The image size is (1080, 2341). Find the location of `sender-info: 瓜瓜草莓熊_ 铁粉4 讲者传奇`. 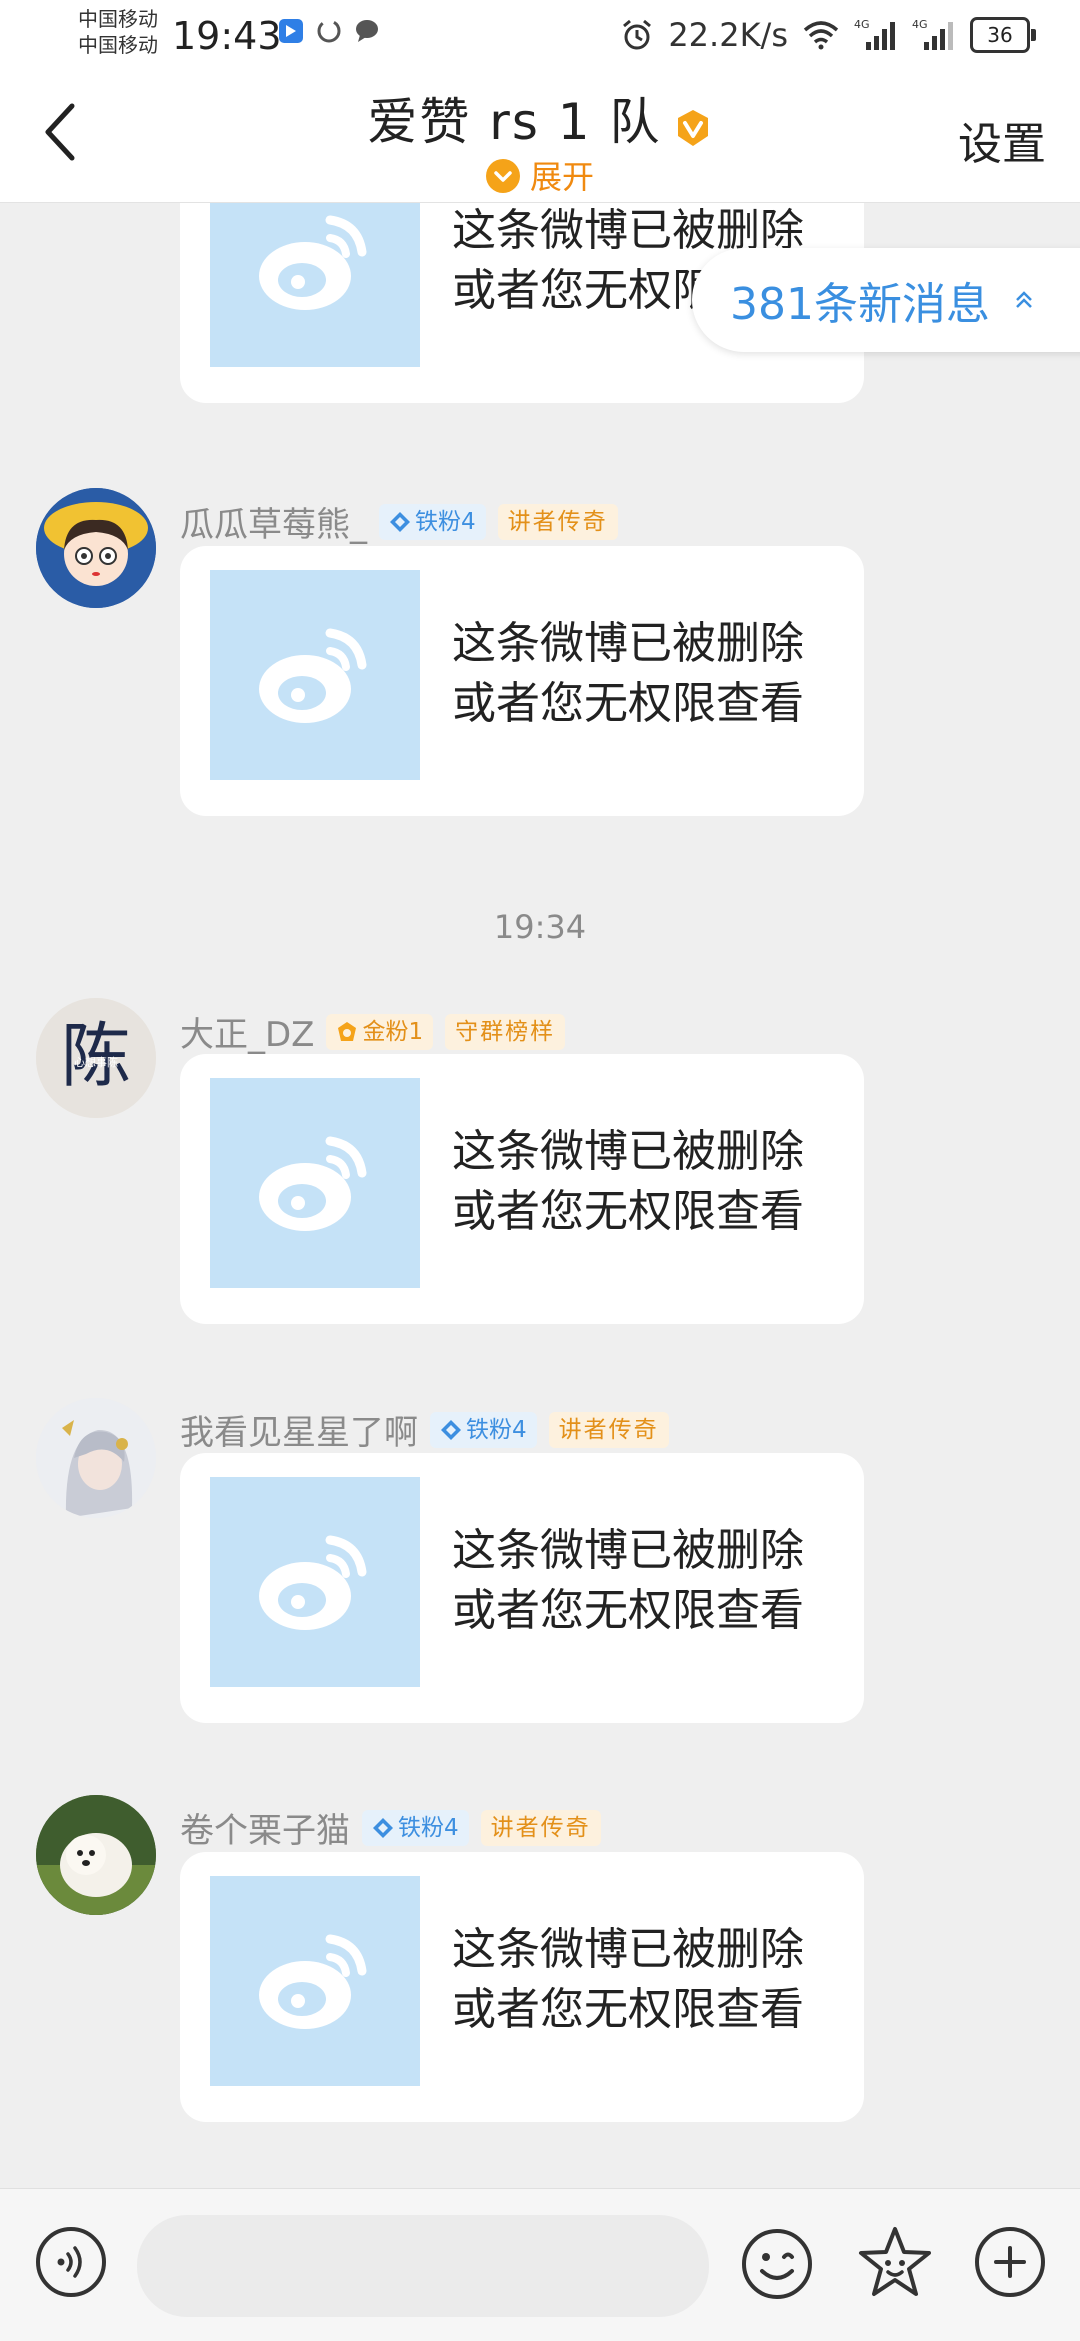

sender-info: 瓜瓜草莓熊_ 铁粉4 讲者传奇 is located at coordinates (399, 521).